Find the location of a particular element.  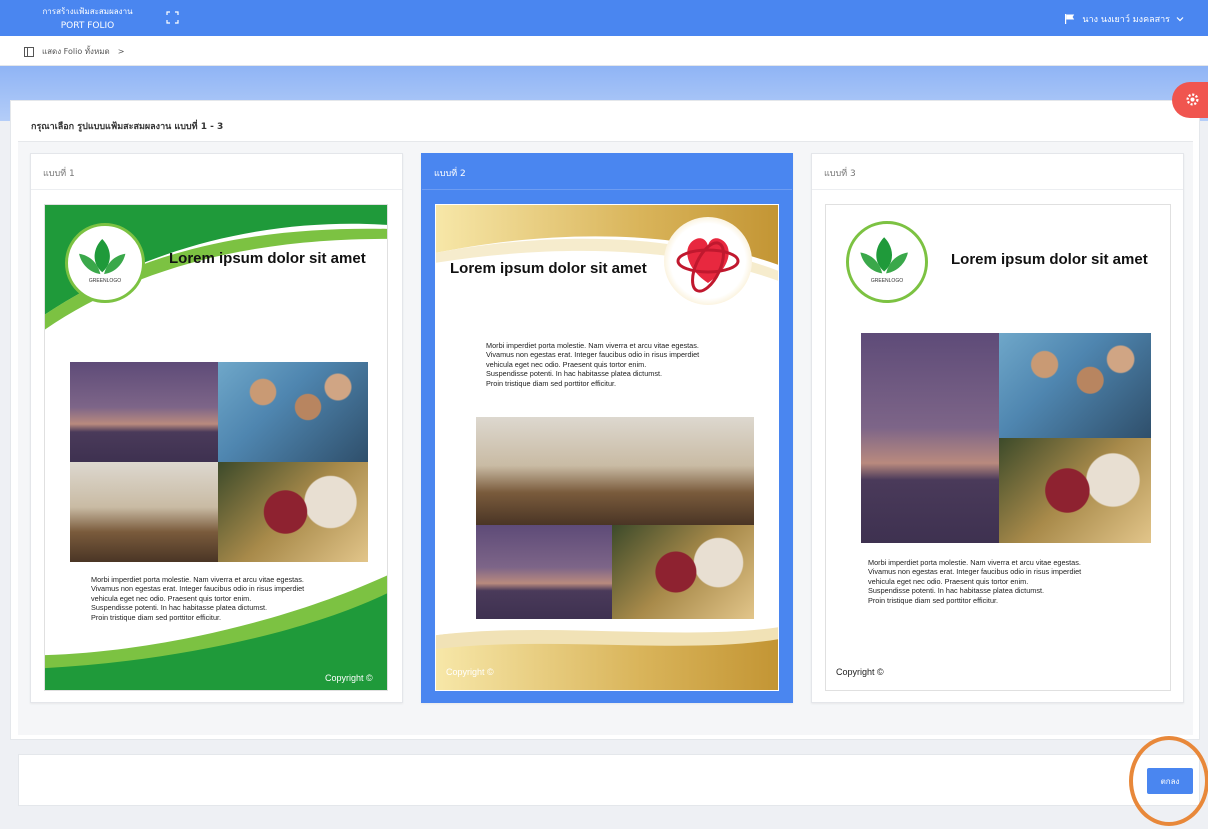

breadcrumb-link: แสดง Folio ทั้งหมด is located at coordinates (76, 51).